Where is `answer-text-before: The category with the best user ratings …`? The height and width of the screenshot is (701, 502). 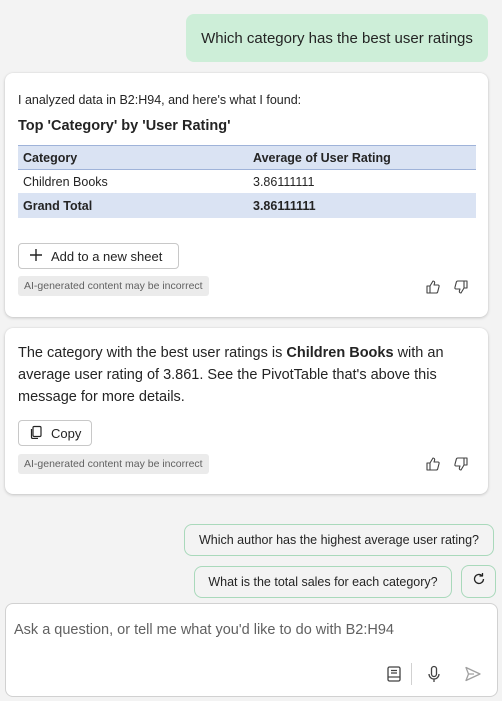 answer-text-before: The category with the best user ratings … is located at coordinates (152, 353).